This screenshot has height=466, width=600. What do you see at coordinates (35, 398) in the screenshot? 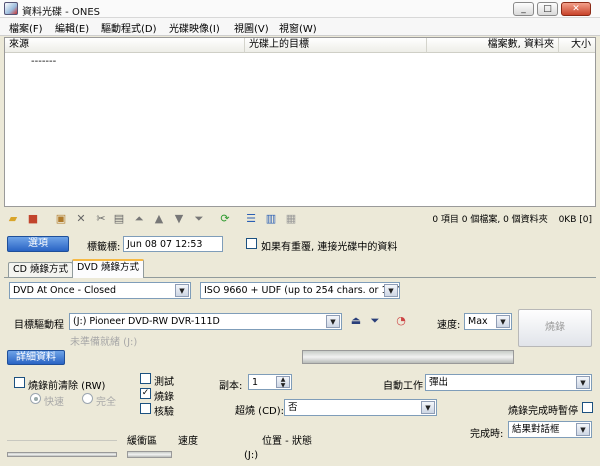
I see `erase-fast-radio` at bounding box center [35, 398].